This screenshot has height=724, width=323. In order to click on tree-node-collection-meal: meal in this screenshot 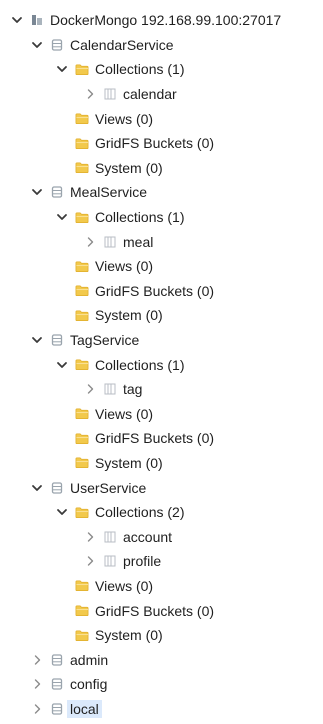, I will do `click(161, 241)`.